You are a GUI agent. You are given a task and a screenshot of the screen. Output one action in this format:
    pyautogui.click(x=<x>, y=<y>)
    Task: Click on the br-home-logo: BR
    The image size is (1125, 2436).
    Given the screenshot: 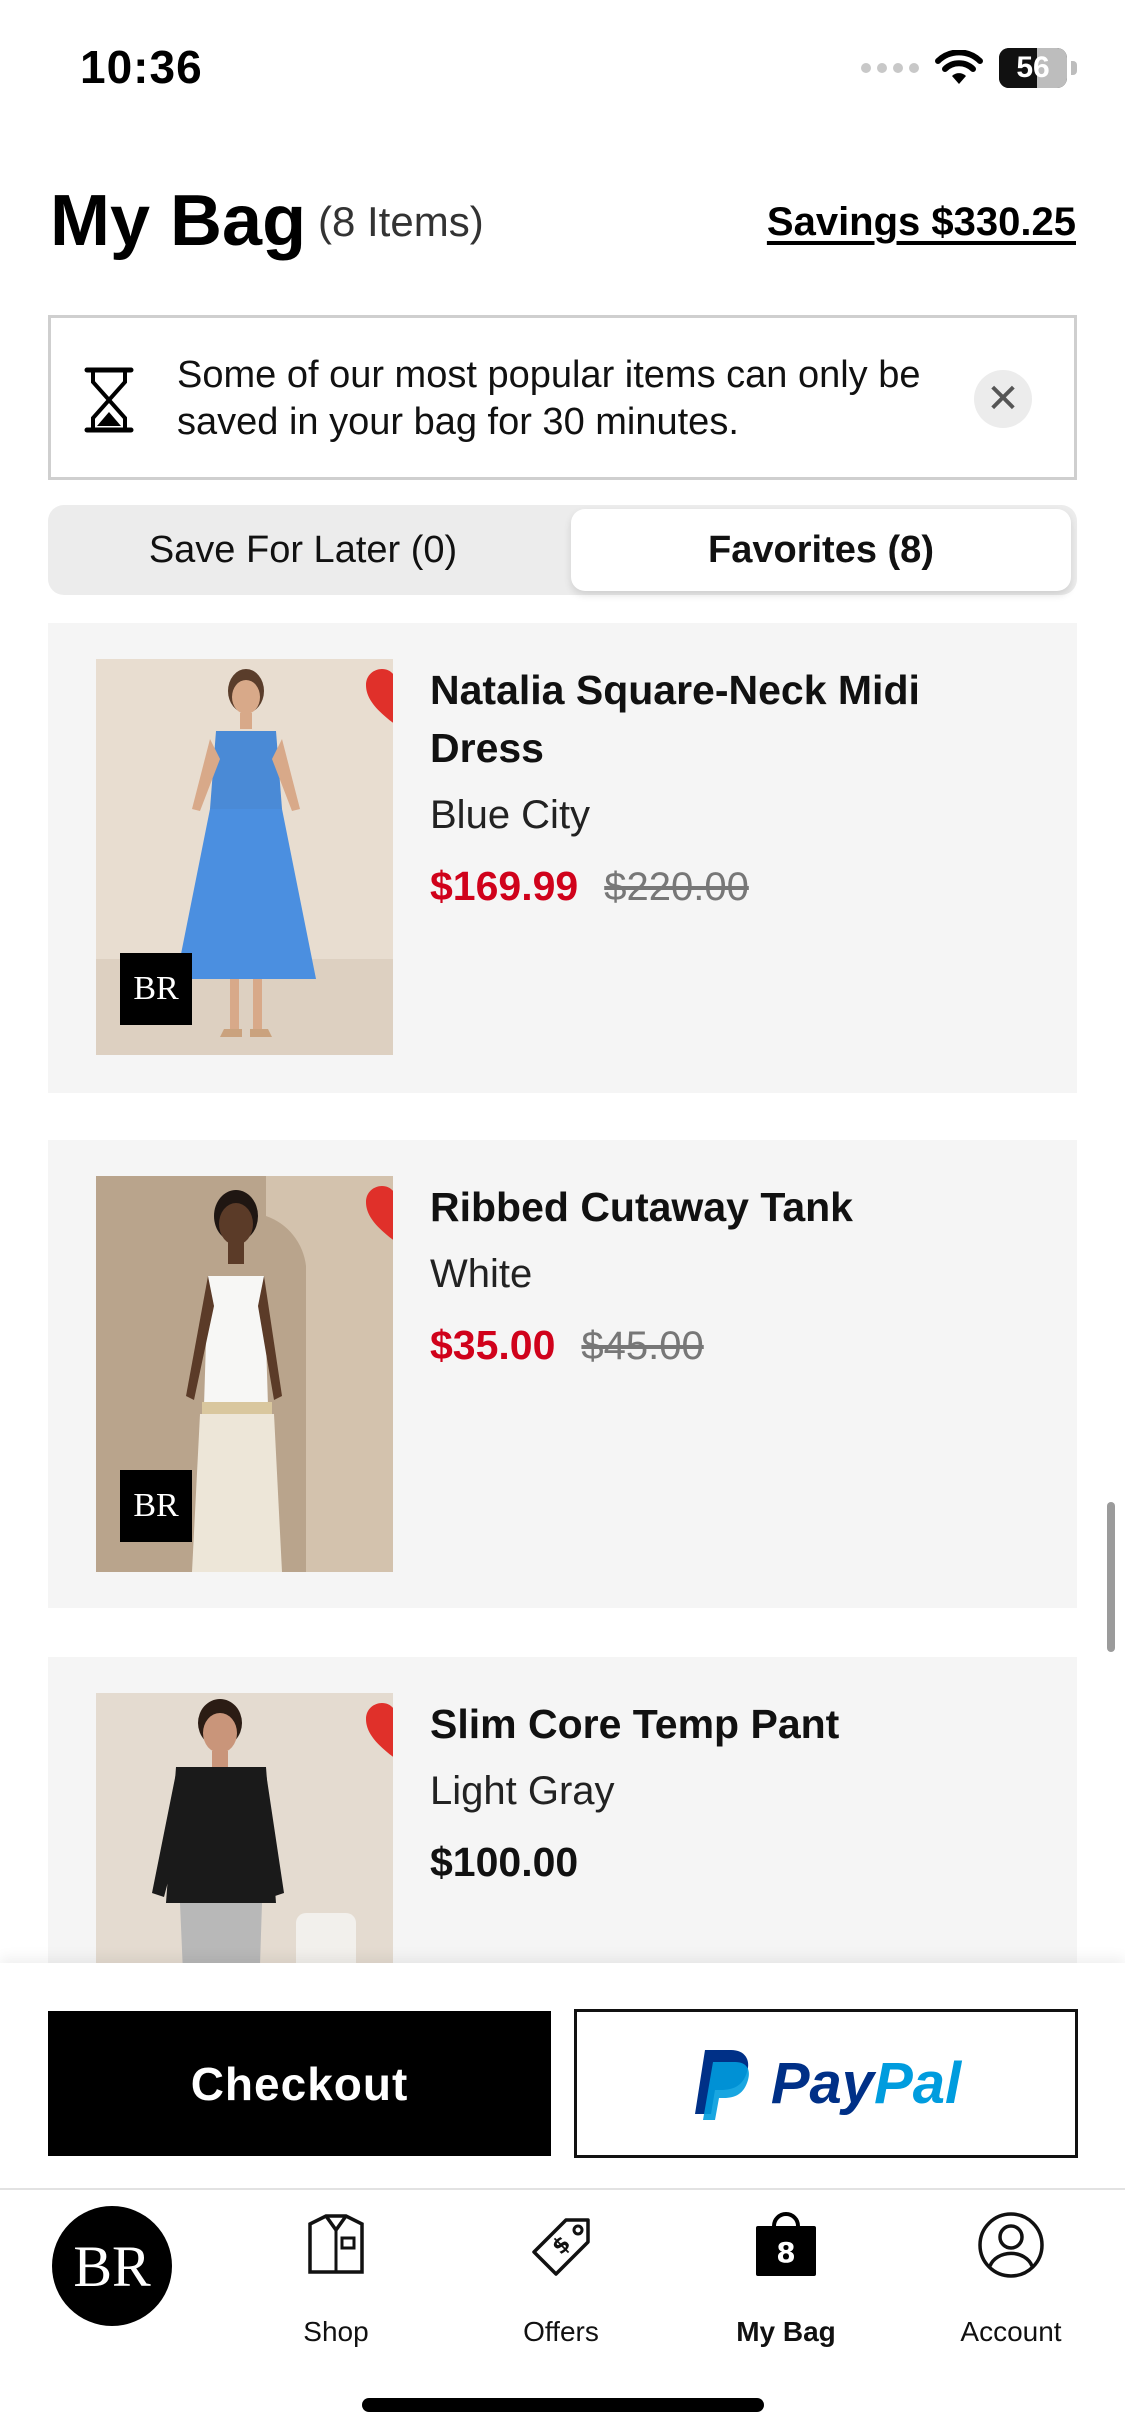 What is the action you would take?
    pyautogui.click(x=112, y=2266)
    